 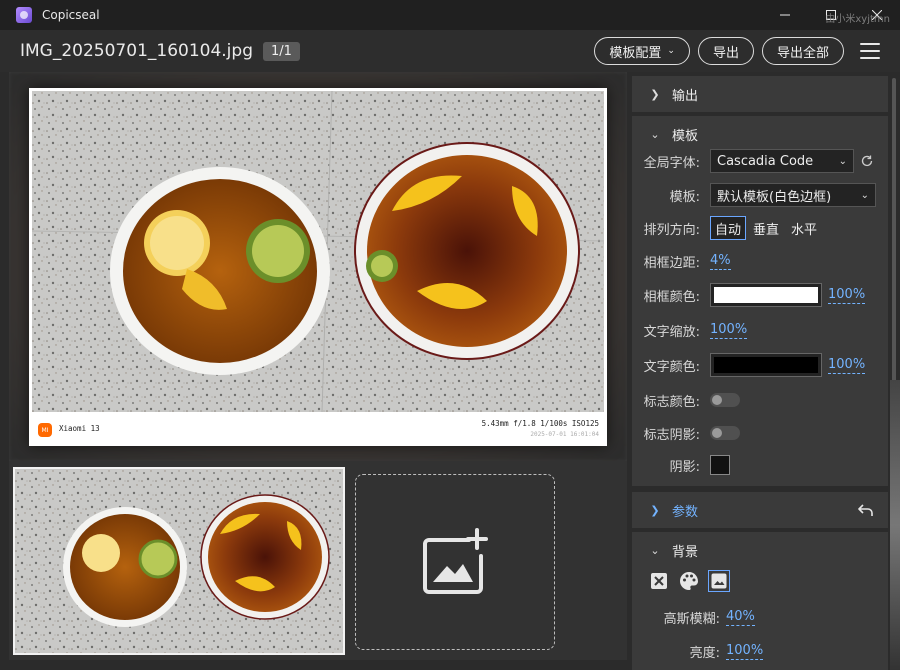 I want to click on frame-color-label: 相框颜色:, so click(x=671, y=297).